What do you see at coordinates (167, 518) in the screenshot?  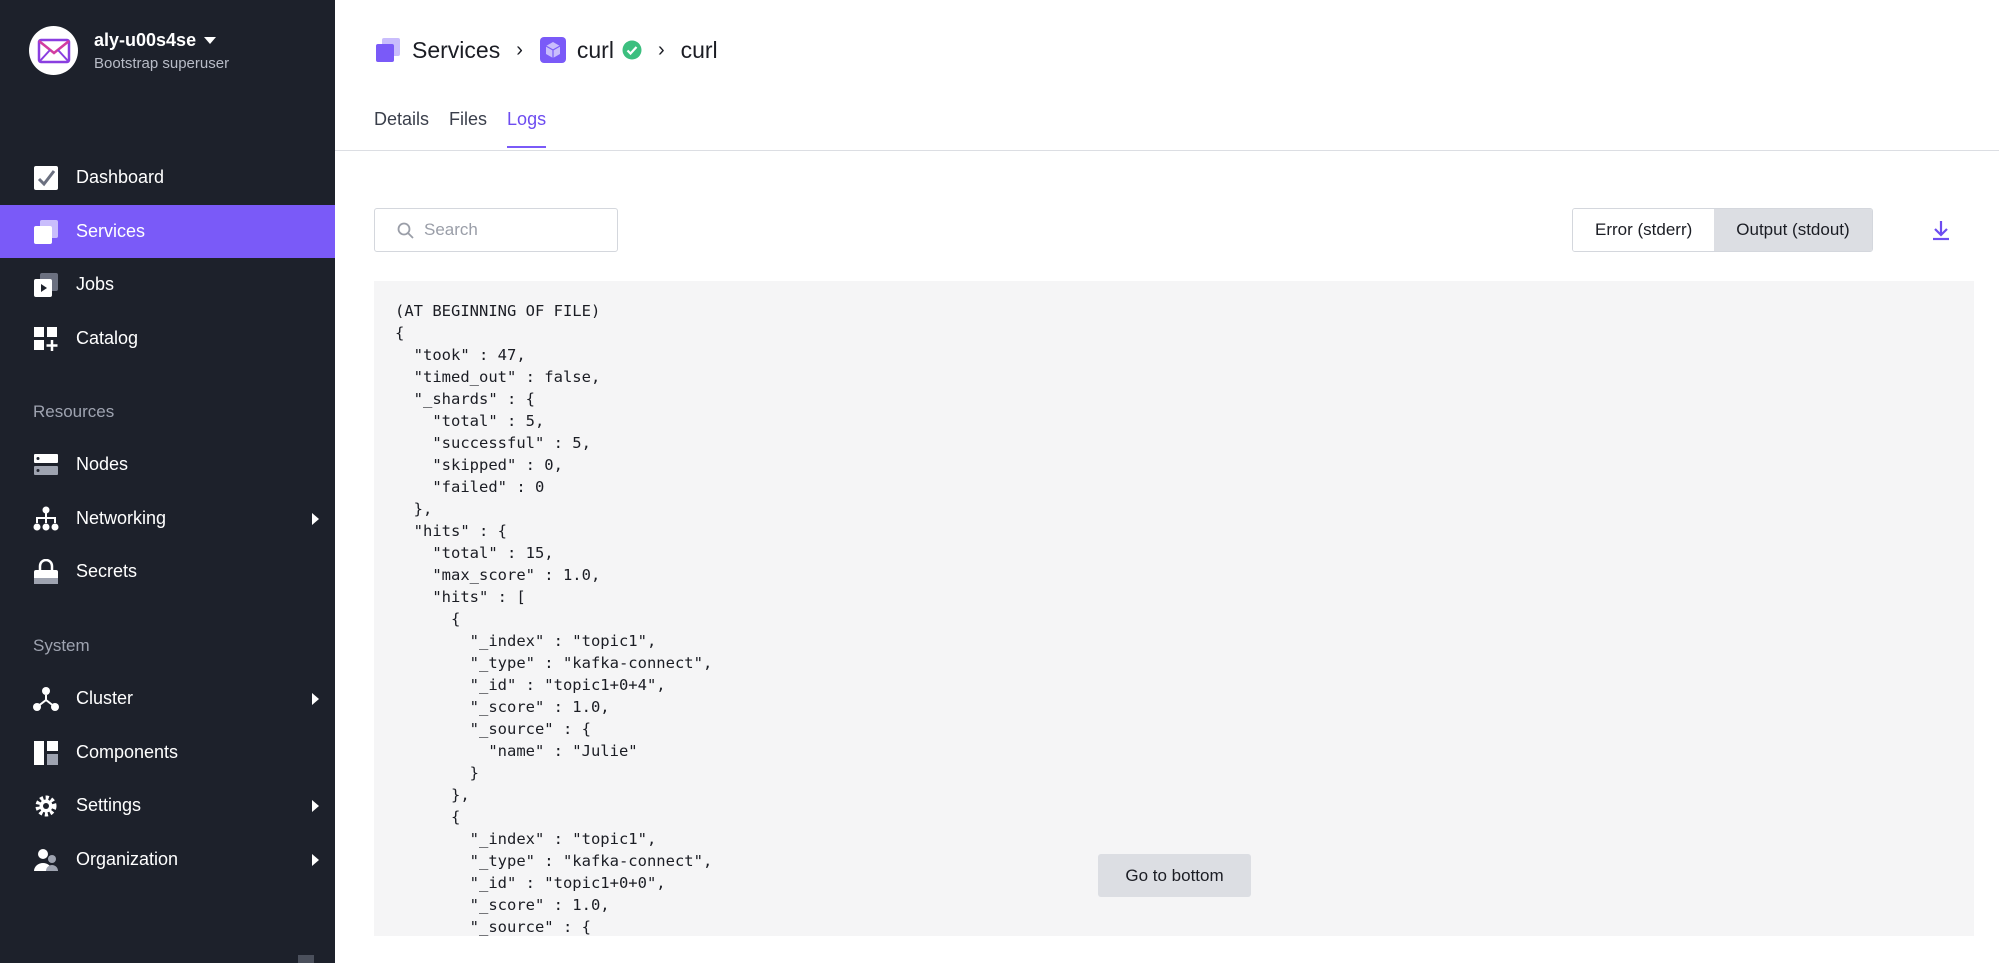 I see `sidebar-item-networking: Networking` at bounding box center [167, 518].